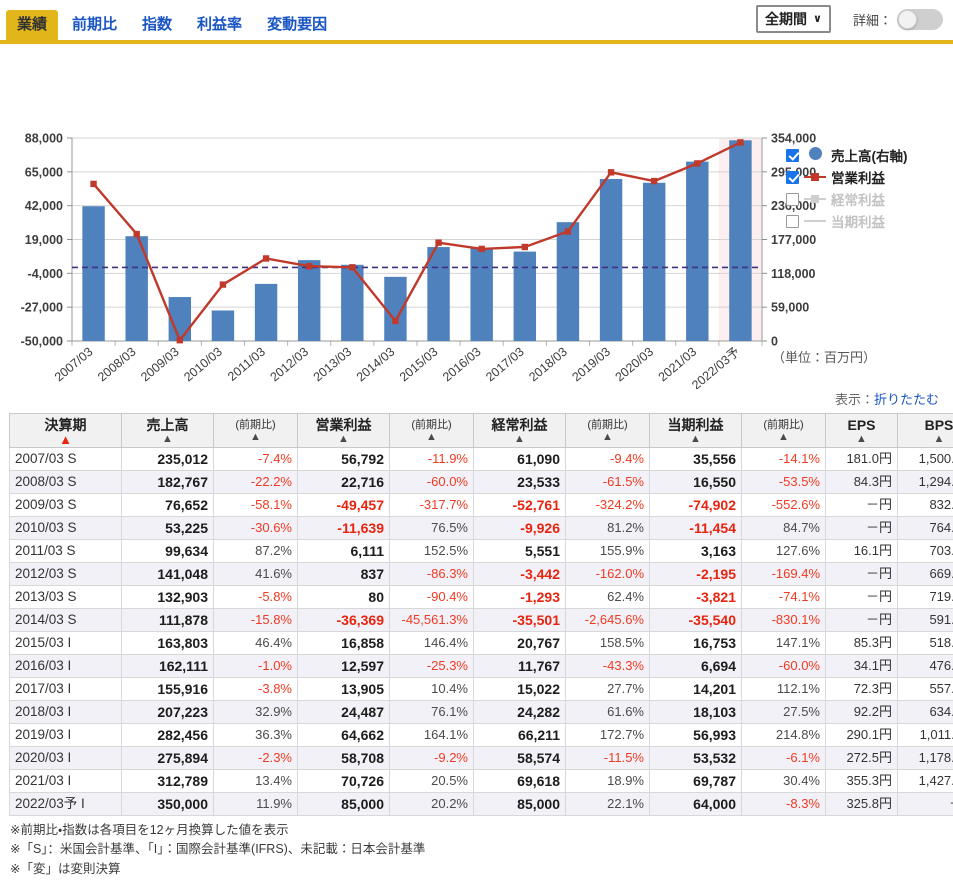 This screenshot has width=953, height=888. What do you see at coordinates (167, 804) in the screenshot?
I see `cell-sales: 350,000` at bounding box center [167, 804].